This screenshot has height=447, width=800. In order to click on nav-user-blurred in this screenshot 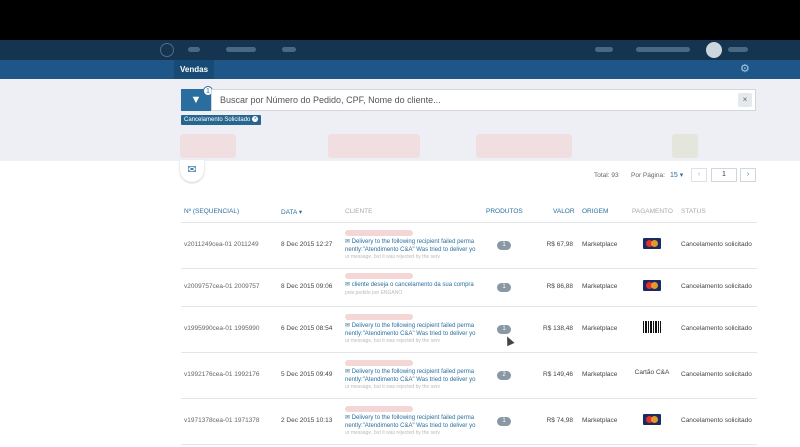, I will do `click(663, 49)`.